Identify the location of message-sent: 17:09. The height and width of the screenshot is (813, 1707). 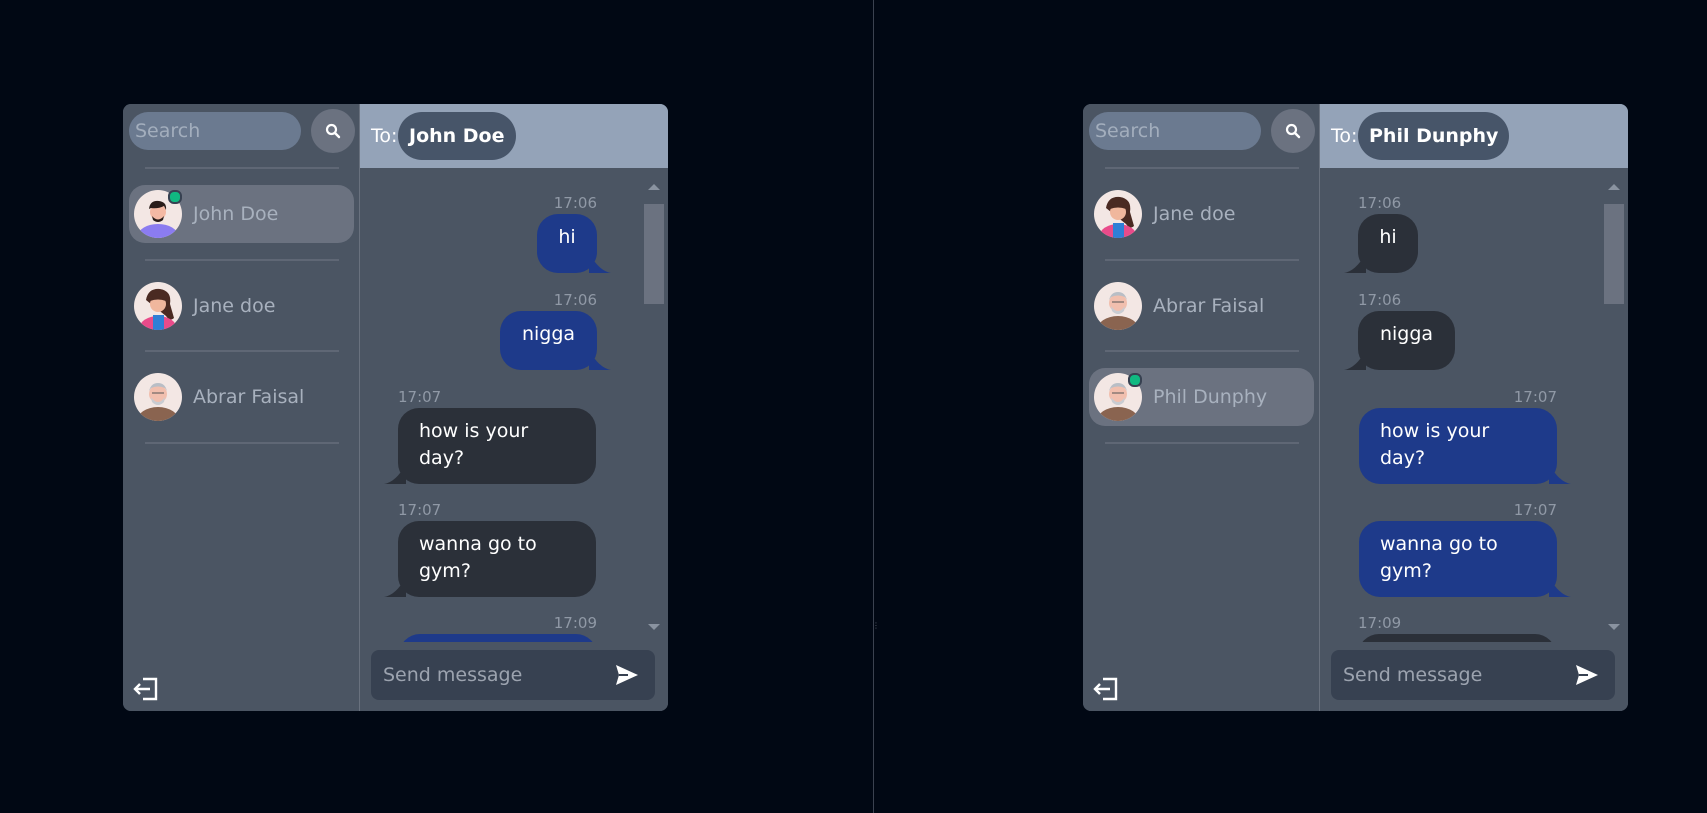
(498, 628).